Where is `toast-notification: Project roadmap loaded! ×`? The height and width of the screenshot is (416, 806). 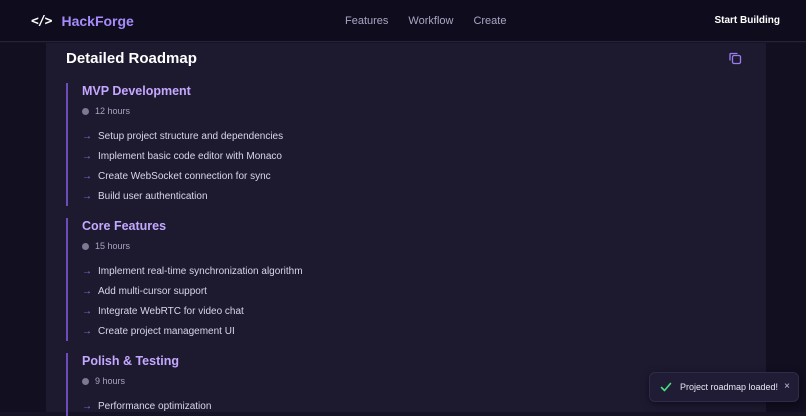
toast-notification: Project roadmap loaded! × is located at coordinates (724, 387).